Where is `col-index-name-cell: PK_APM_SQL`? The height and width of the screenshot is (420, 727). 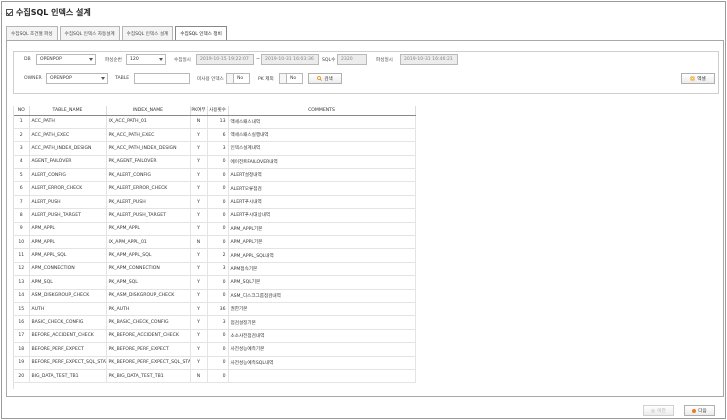 col-index-name-cell: PK_APM_SQL is located at coordinates (148, 282).